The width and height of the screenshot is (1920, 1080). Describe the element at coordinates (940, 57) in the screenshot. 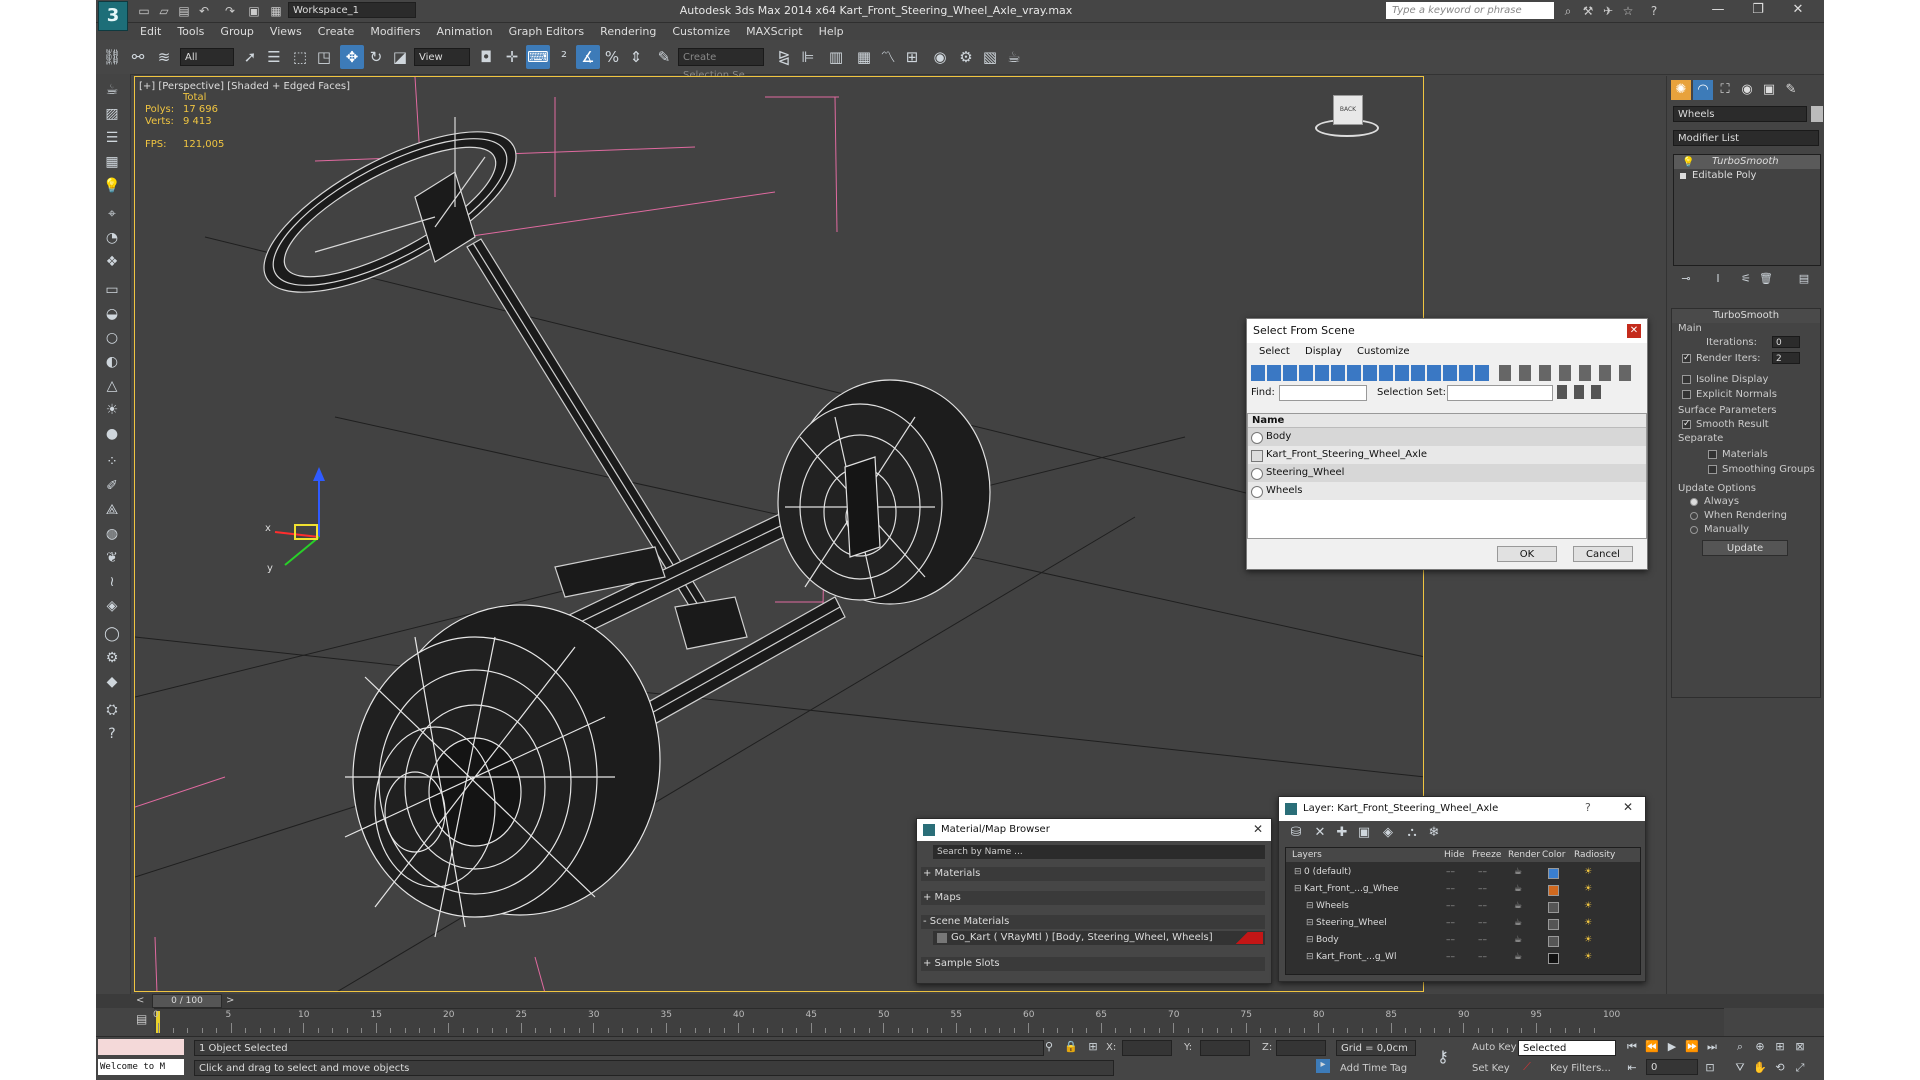

I see `material-editor-icon: ◉` at that location.